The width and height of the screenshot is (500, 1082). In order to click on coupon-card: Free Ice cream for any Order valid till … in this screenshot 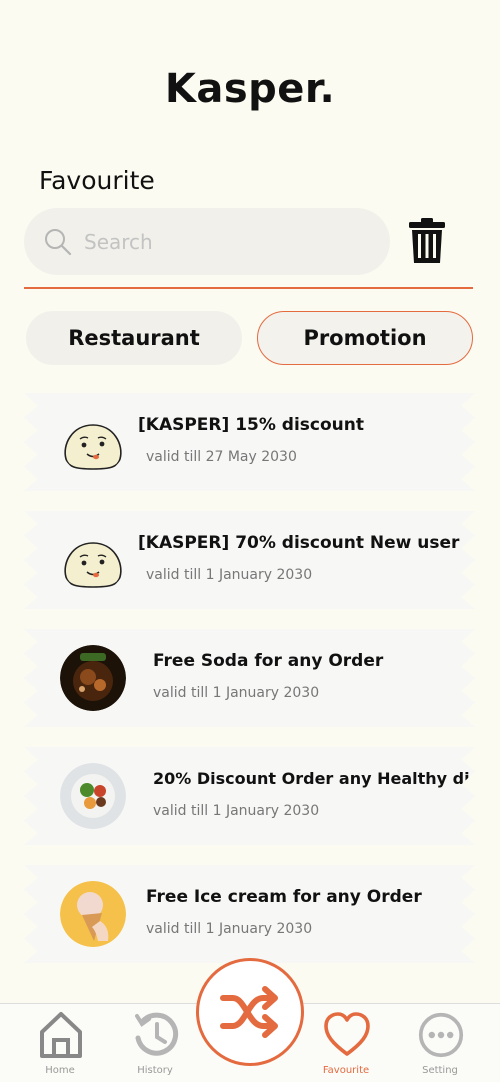, I will do `click(249, 914)`.